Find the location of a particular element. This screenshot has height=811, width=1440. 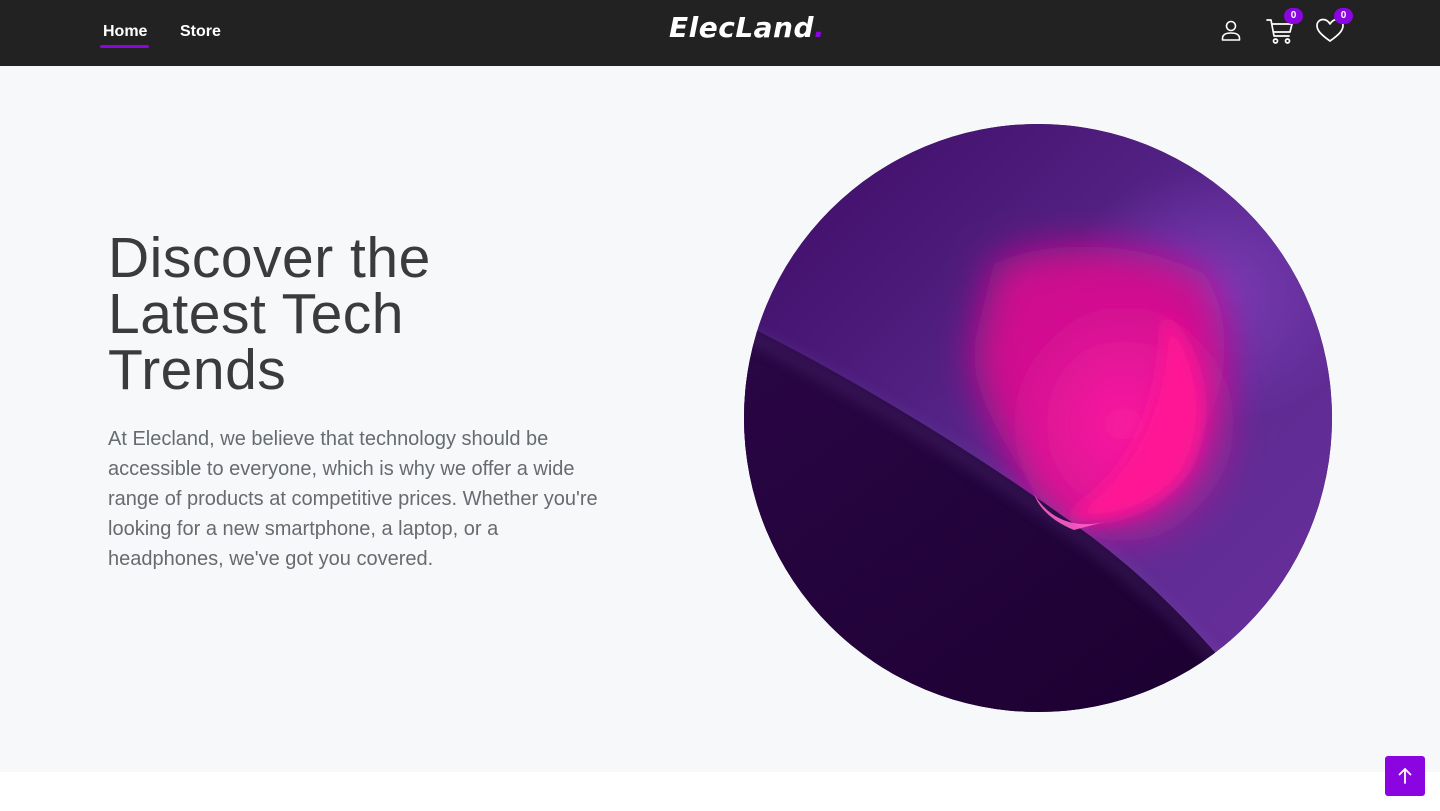

active-nav-indicator is located at coordinates (124, 46).